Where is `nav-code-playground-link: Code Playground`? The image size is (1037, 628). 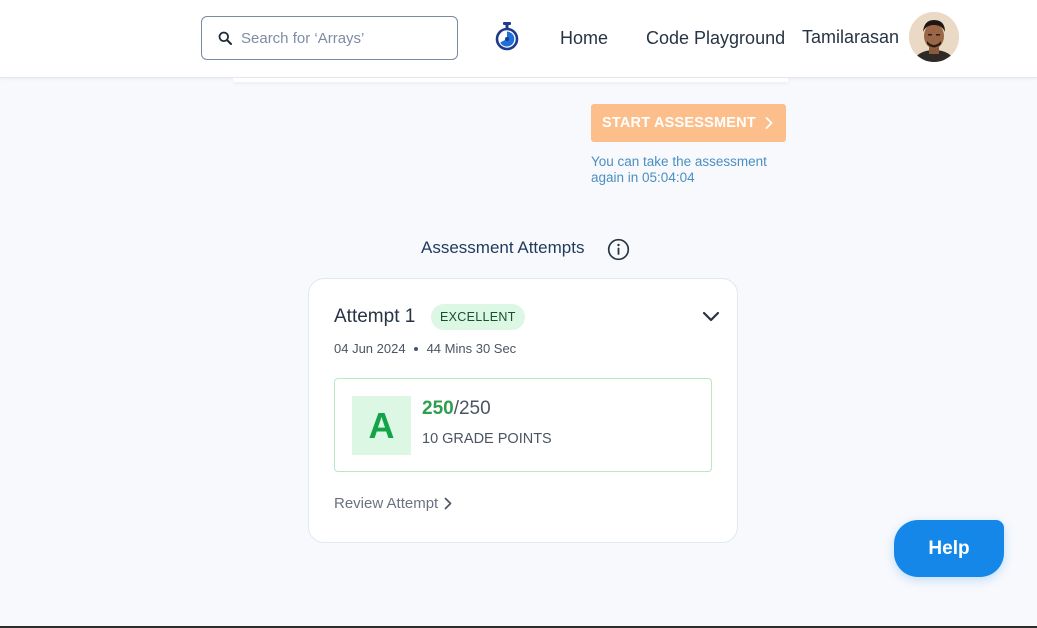 nav-code-playground-link: Code Playground is located at coordinates (715, 38).